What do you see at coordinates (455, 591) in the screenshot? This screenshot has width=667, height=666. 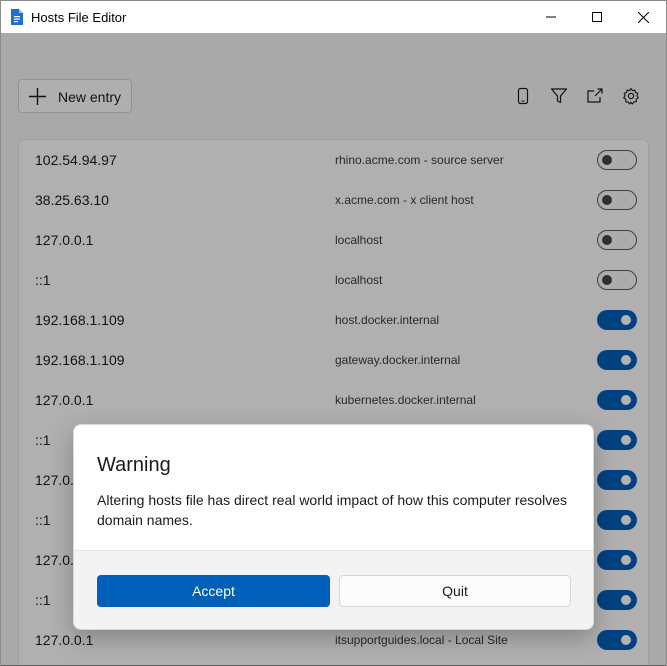 I see `quit-button: Quit` at bounding box center [455, 591].